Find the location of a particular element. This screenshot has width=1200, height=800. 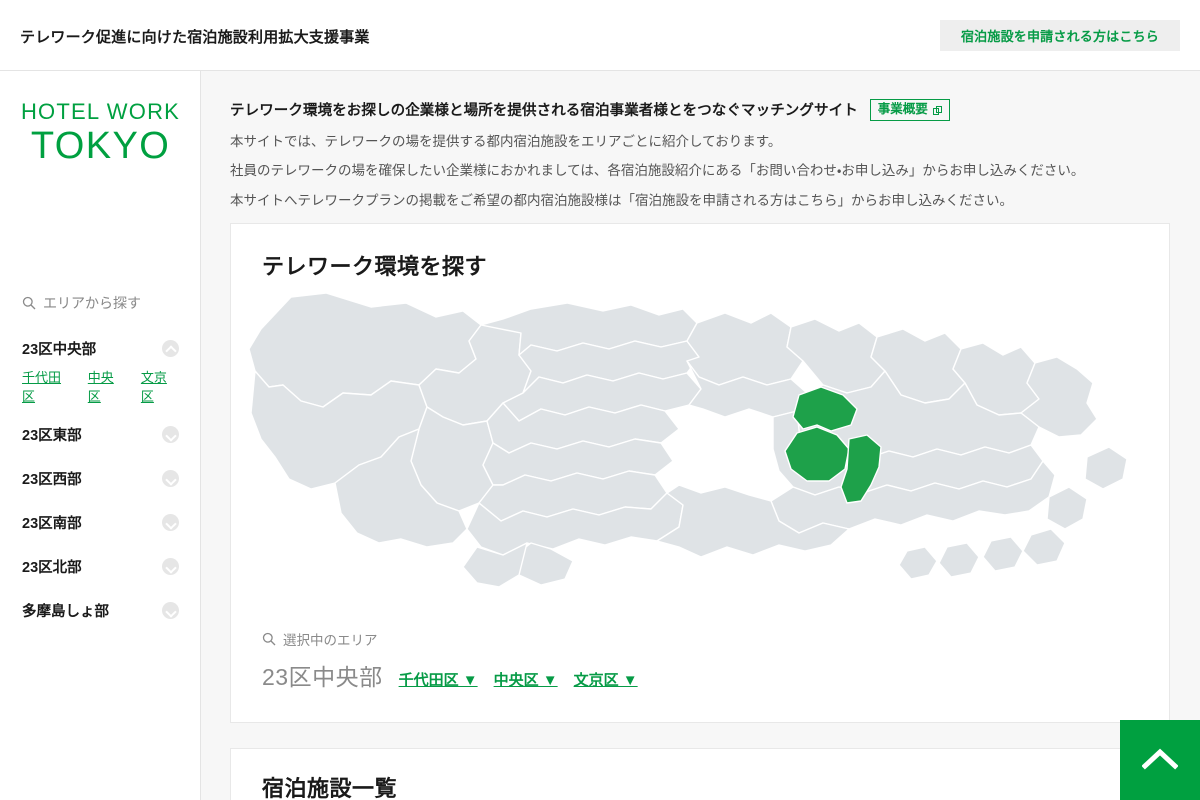

page-title: テレワーク促進に向けた宿泊施設利用拡大支援事業 is located at coordinates (195, 37).